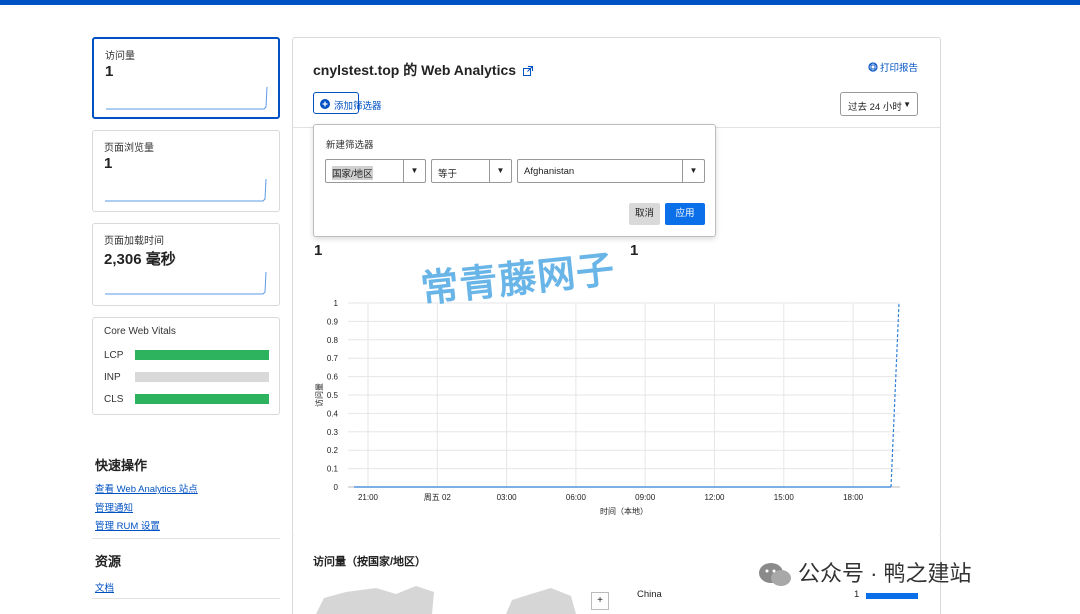 The height and width of the screenshot is (614, 1080). Describe the element at coordinates (446, 599) in the screenshot. I see `world-map` at that location.